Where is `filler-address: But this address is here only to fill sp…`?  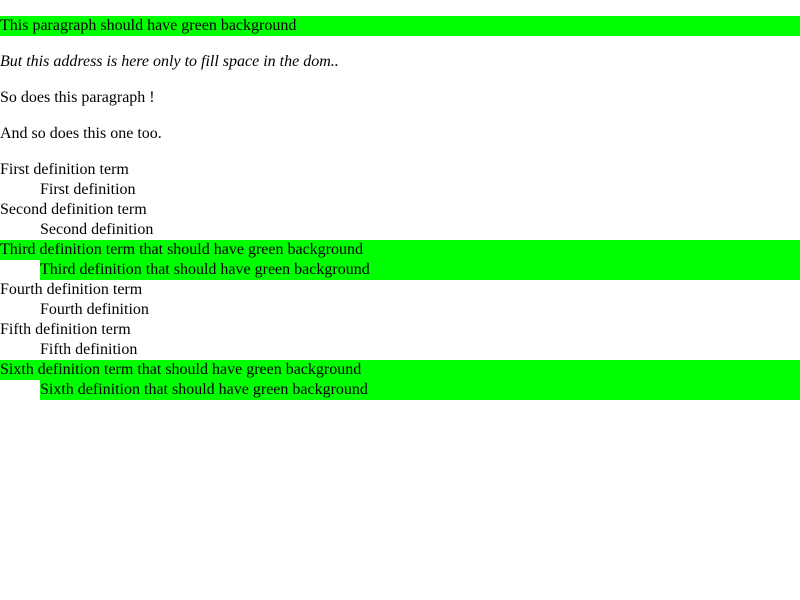 filler-address: But this address is here only to fill sp… is located at coordinates (169, 61).